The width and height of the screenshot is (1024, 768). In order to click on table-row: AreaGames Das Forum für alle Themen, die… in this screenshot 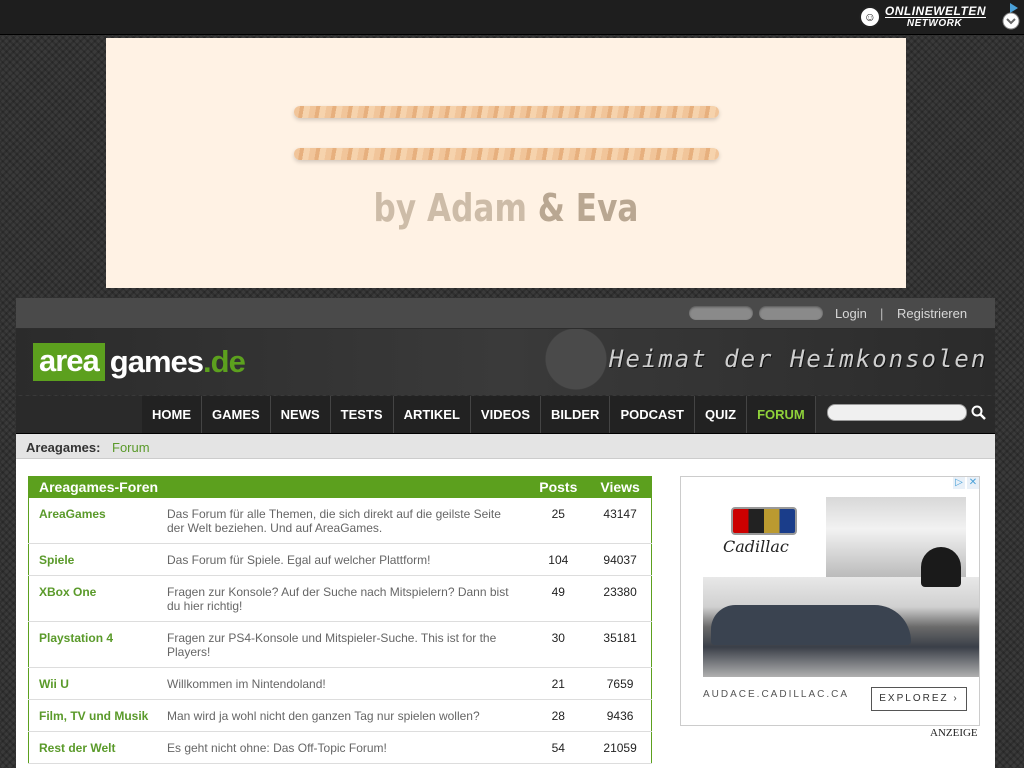, I will do `click(340, 521)`.